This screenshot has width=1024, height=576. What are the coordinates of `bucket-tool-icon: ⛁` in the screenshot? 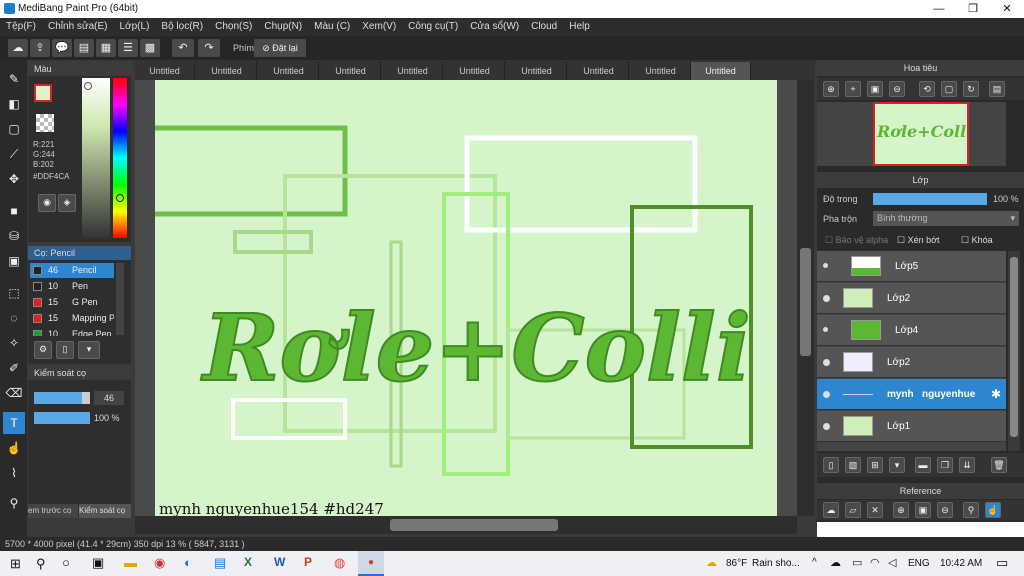 It's located at (14, 236).